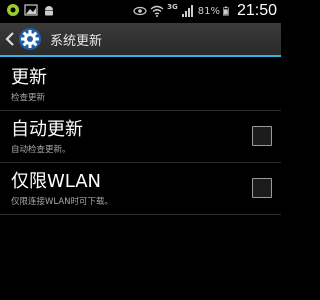  Describe the element at coordinates (41, 150) in the screenshot. I see `pref-summary: 自动检查更新。` at that location.